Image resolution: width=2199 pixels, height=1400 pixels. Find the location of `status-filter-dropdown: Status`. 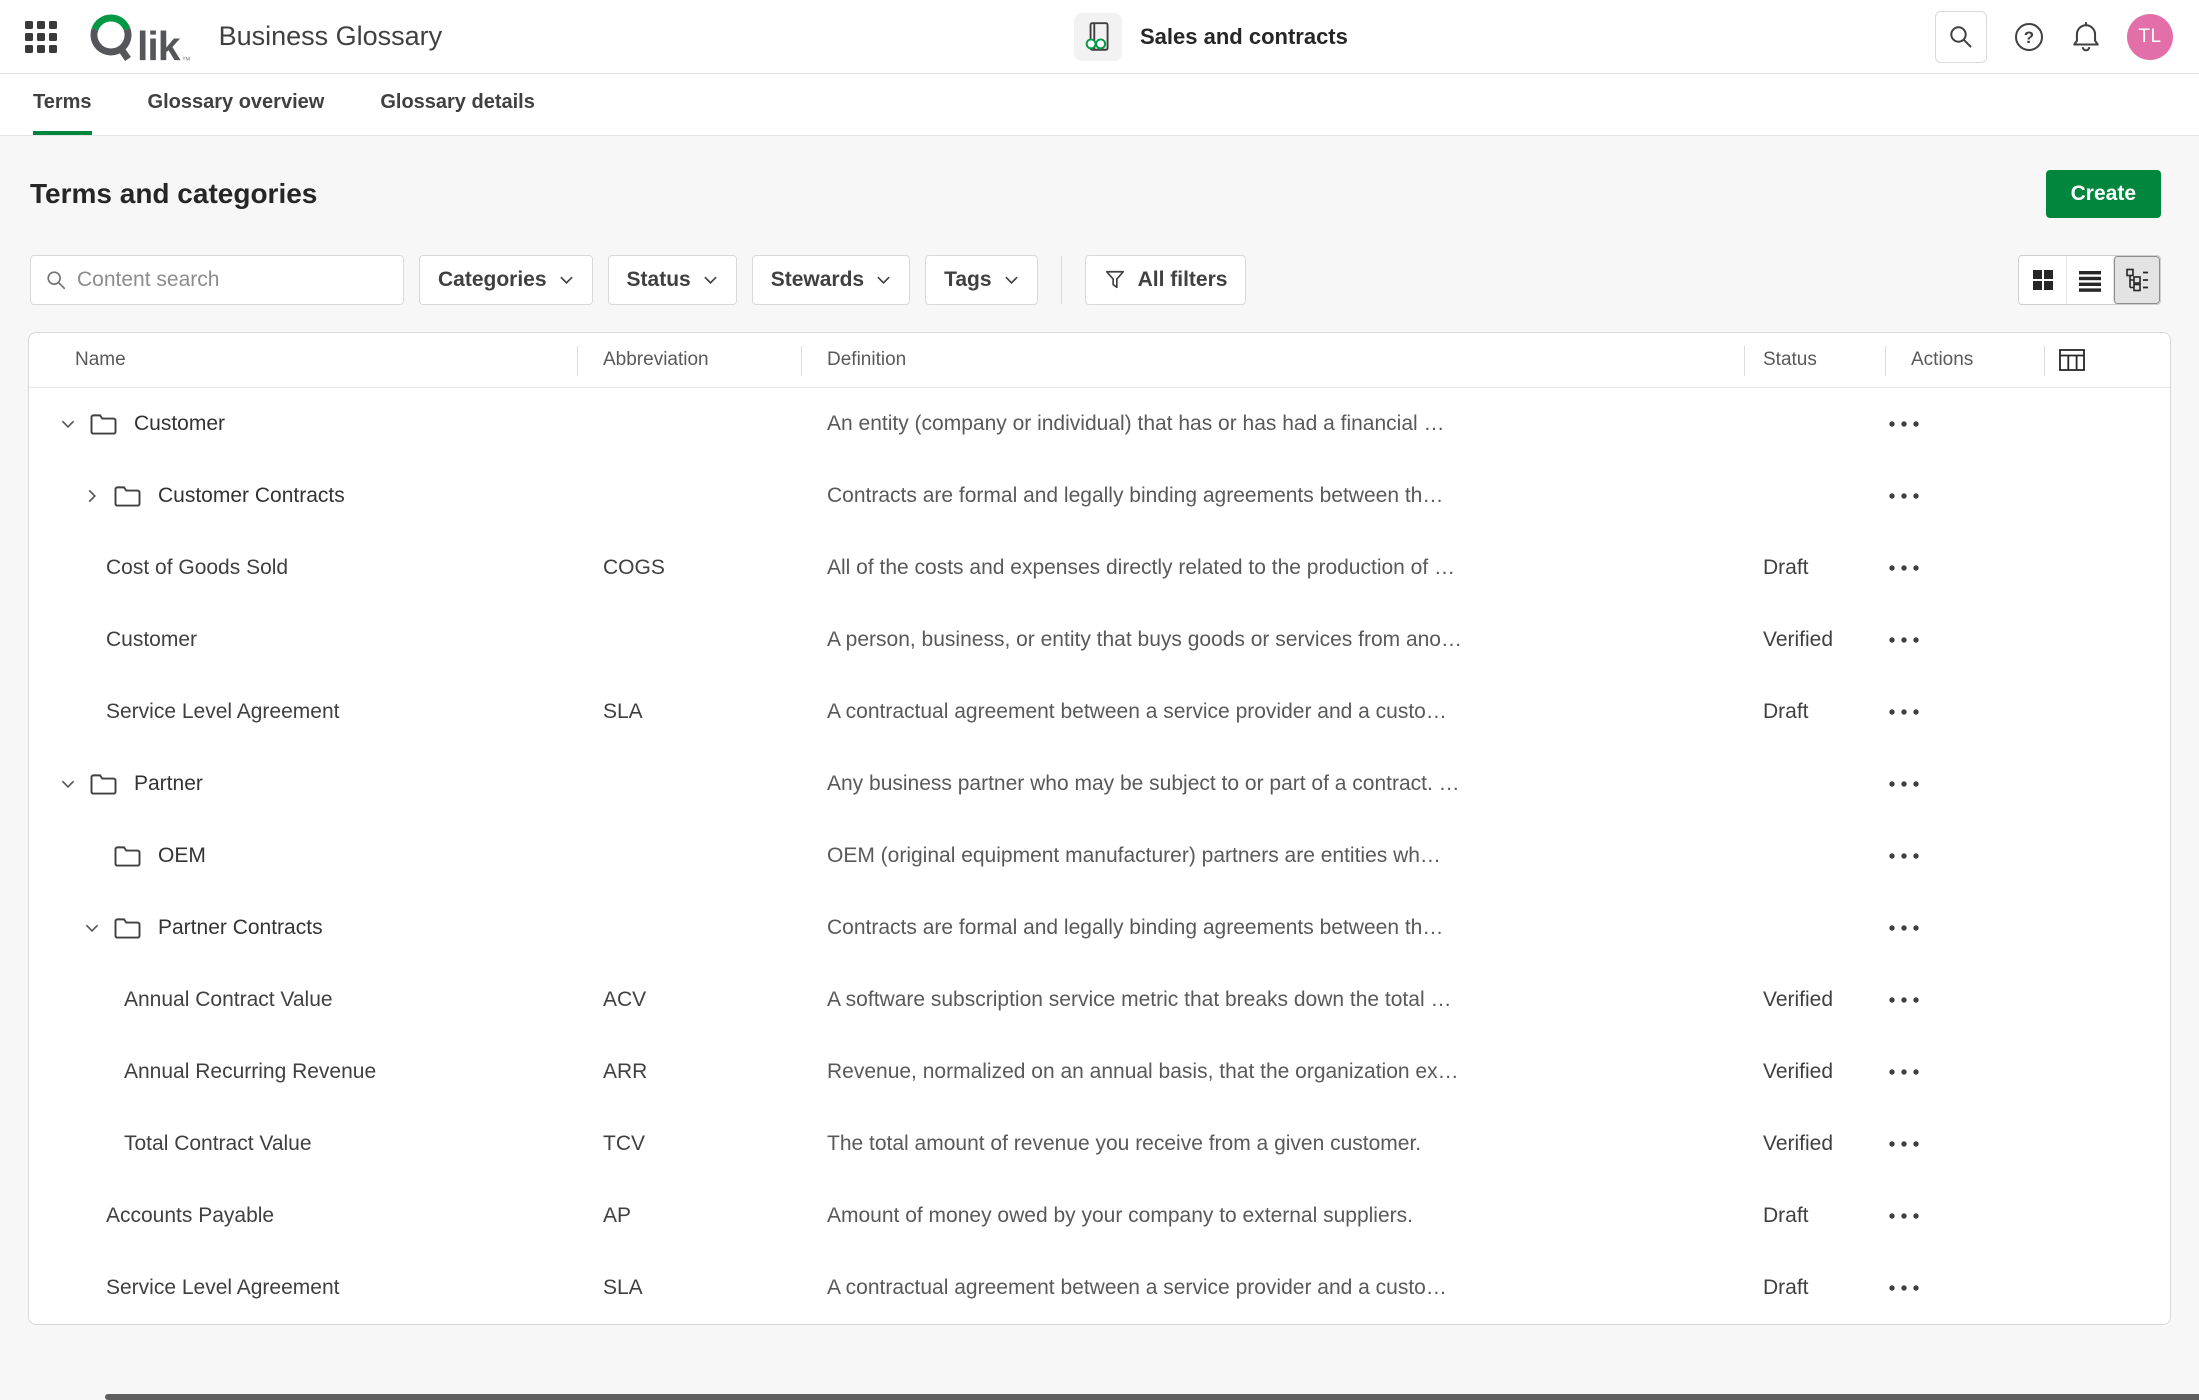

status-filter-dropdown: Status is located at coordinates (672, 280).